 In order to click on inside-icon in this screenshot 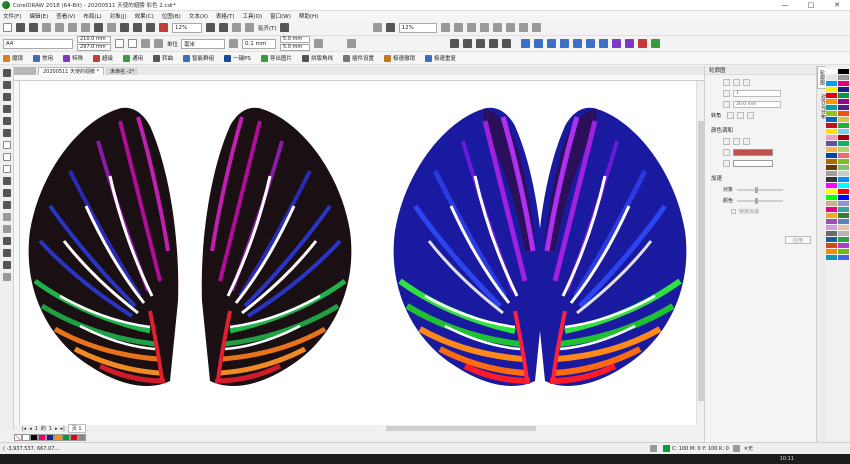, I will do `click(736, 82)`.